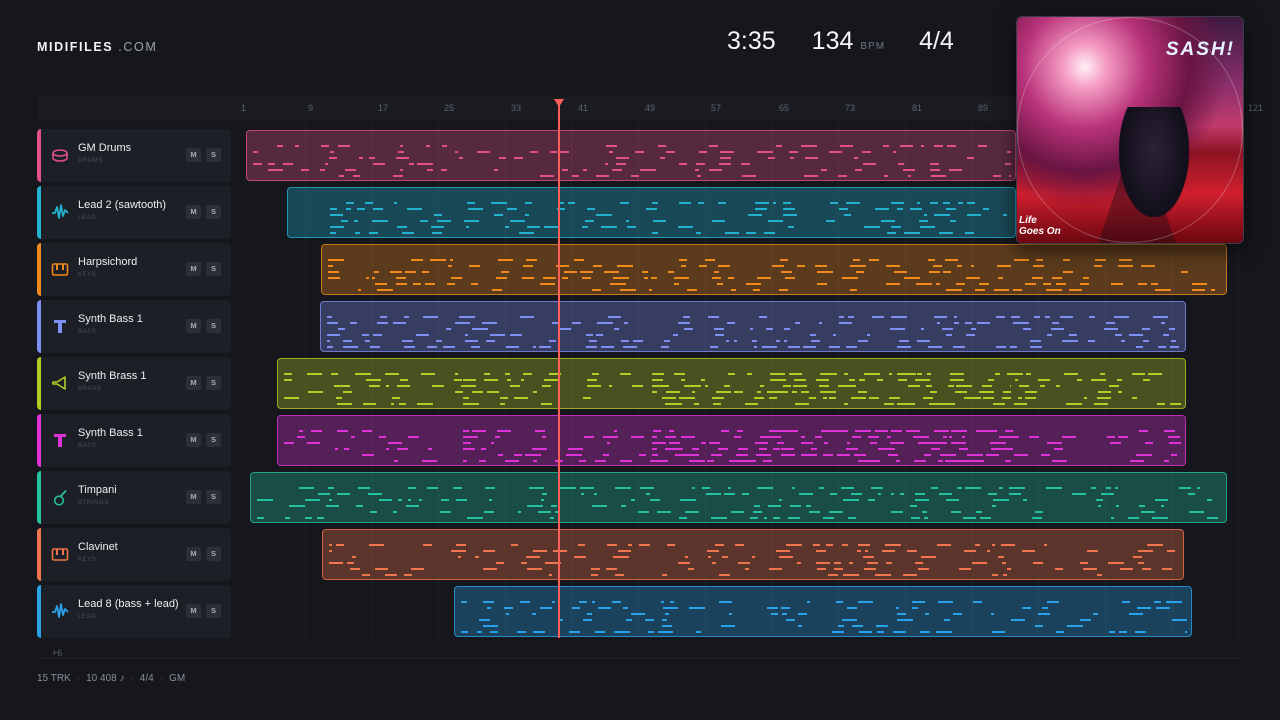 This screenshot has height=720, width=1280. Describe the element at coordinates (134, 212) in the screenshot. I see `track-header: Lead 2 (sawtooth) LEAD M S` at that location.